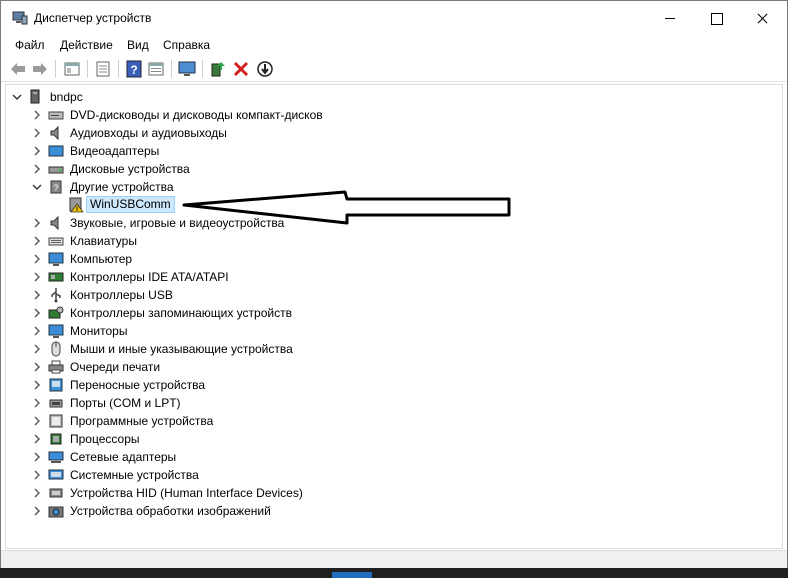  Describe the element at coordinates (241, 69) in the screenshot. I see `uninstall-icon` at that location.